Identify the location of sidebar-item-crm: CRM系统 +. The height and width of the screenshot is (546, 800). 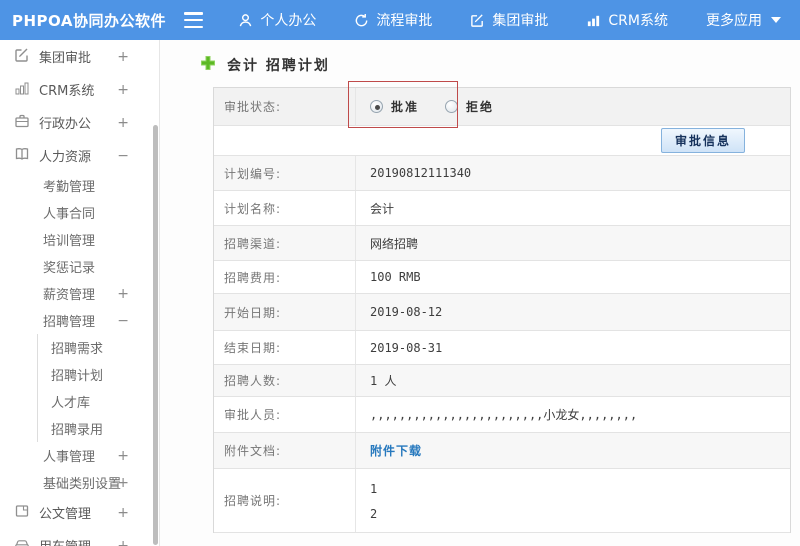
(79, 89).